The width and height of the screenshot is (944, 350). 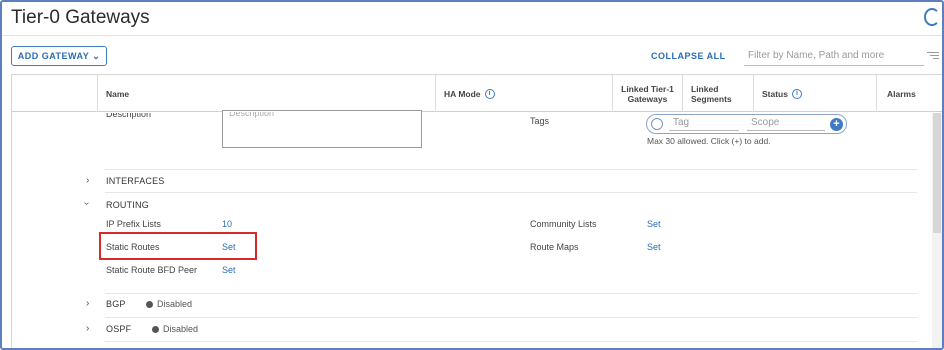 What do you see at coordinates (705, 89) in the screenshot?
I see `column-linked-segments-line1: Linked` at bounding box center [705, 89].